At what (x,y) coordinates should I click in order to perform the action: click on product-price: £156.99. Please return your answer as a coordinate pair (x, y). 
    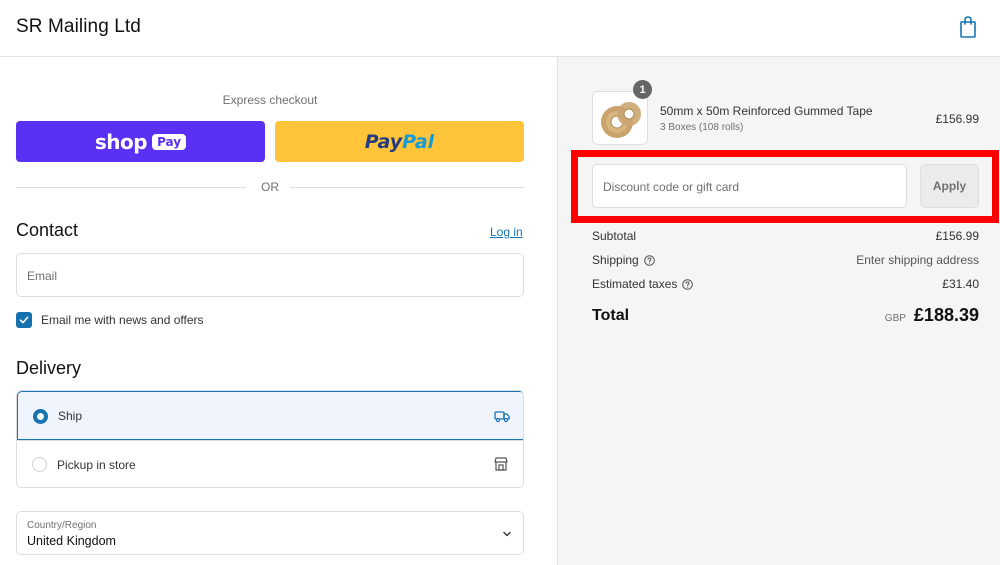
    Looking at the image, I should click on (957, 119).